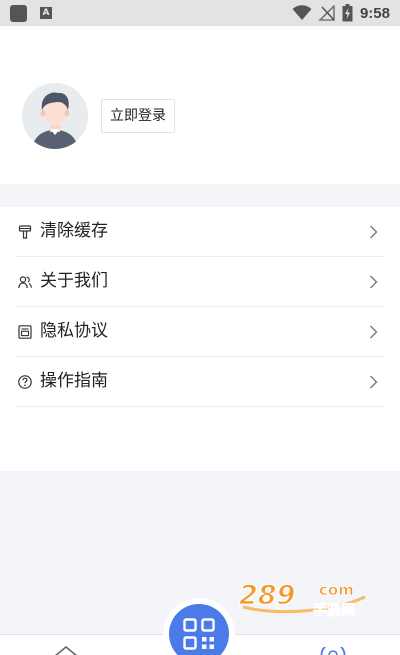 This screenshot has width=400, height=655. I want to click on menu-item-about-us: 关于我们, so click(200, 282).